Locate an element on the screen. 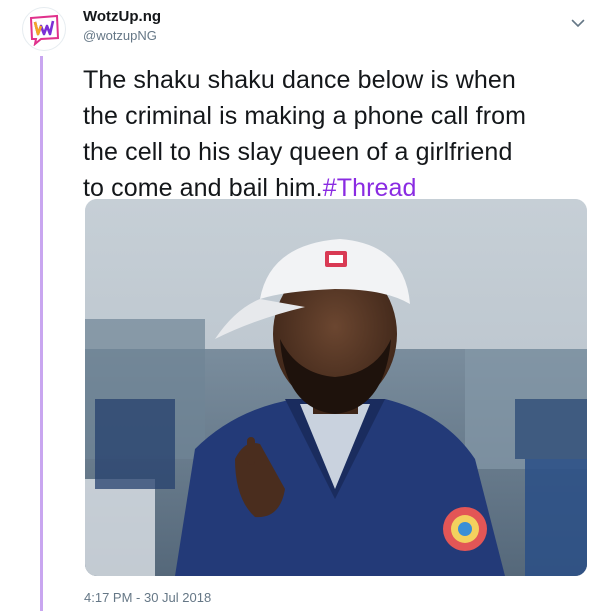 Image resolution: width=614 pixels, height=611 pixels. hashtag-link: #Thread is located at coordinates (370, 188).